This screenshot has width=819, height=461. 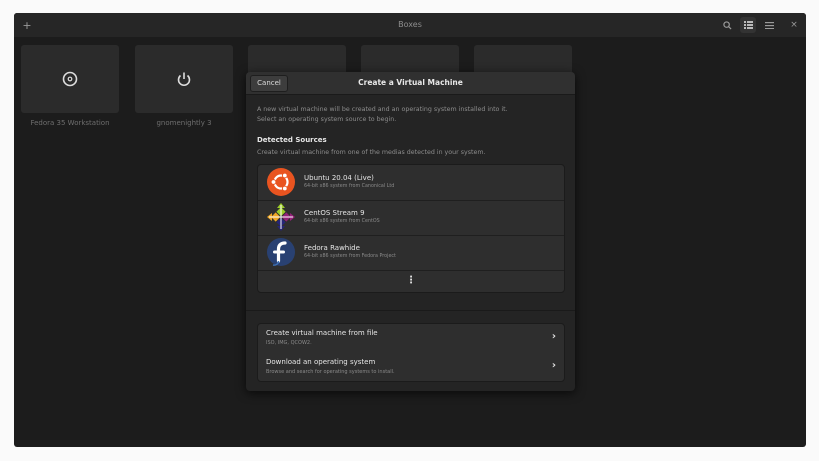 I want to click on source-name: Ubuntu 20.04 (Live), so click(x=339, y=178).